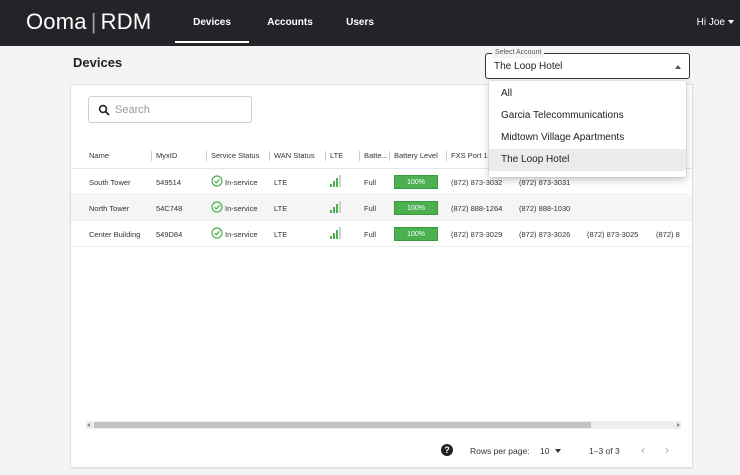 The height and width of the screenshot is (475, 740). Describe the element at coordinates (587, 160) in the screenshot. I see `dropdown-option-the-loop-hotel: The Loop Hotel` at that location.